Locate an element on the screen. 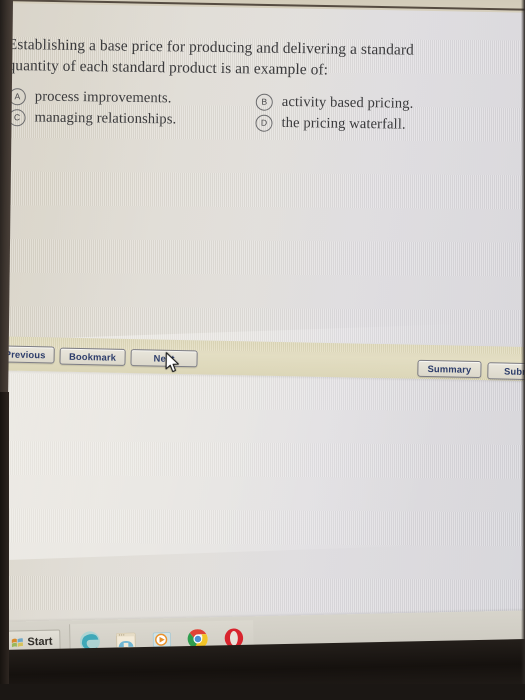 The height and width of the screenshot is (700, 525). start-button-label: Start is located at coordinates (40, 642).